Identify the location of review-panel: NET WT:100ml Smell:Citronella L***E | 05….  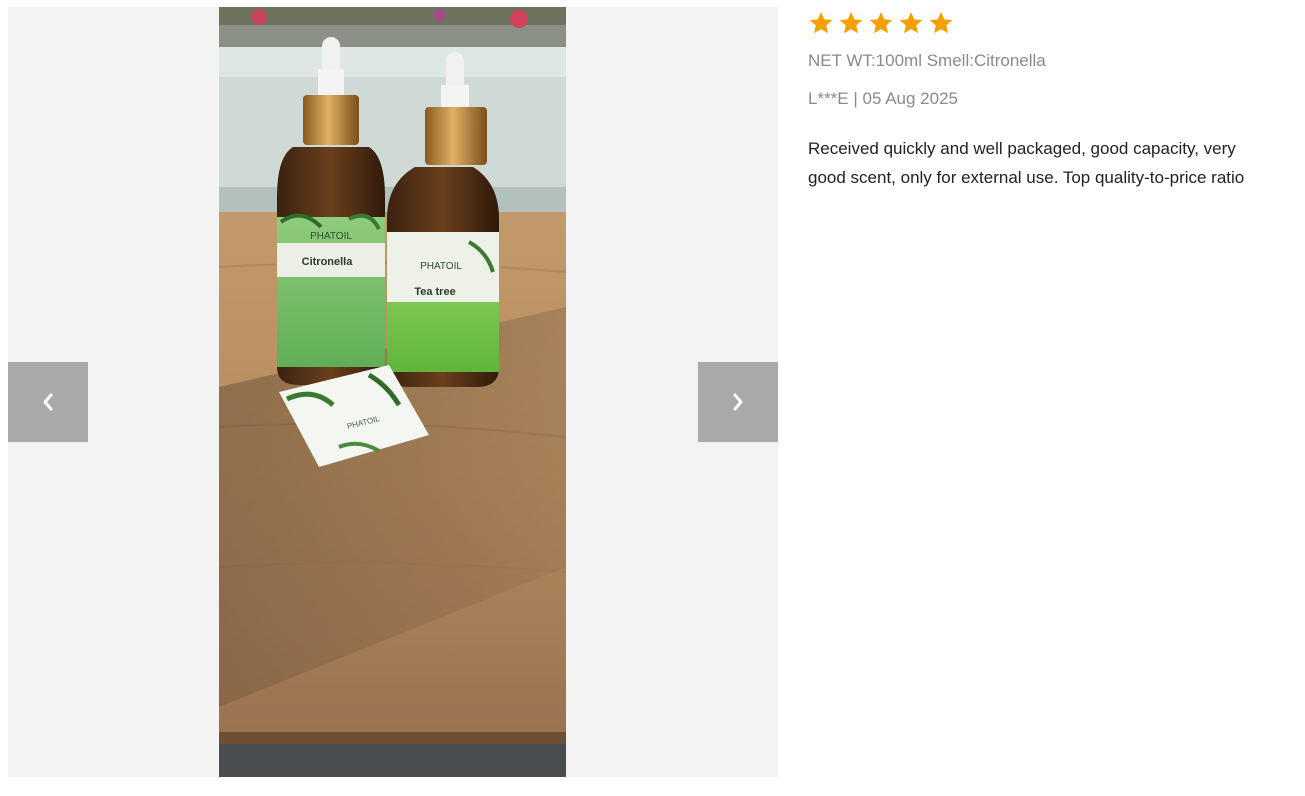
(1043, 100).